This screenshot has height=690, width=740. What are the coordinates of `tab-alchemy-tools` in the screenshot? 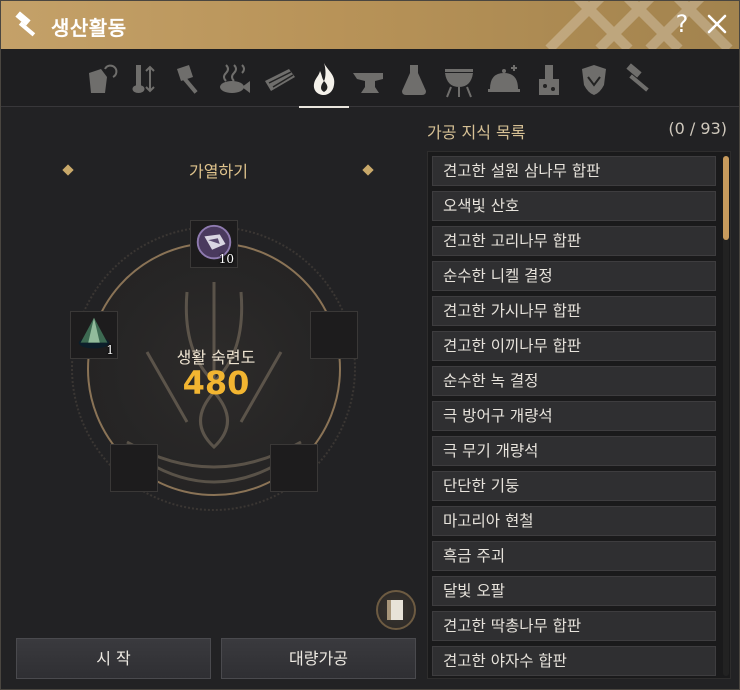 It's located at (144, 79).